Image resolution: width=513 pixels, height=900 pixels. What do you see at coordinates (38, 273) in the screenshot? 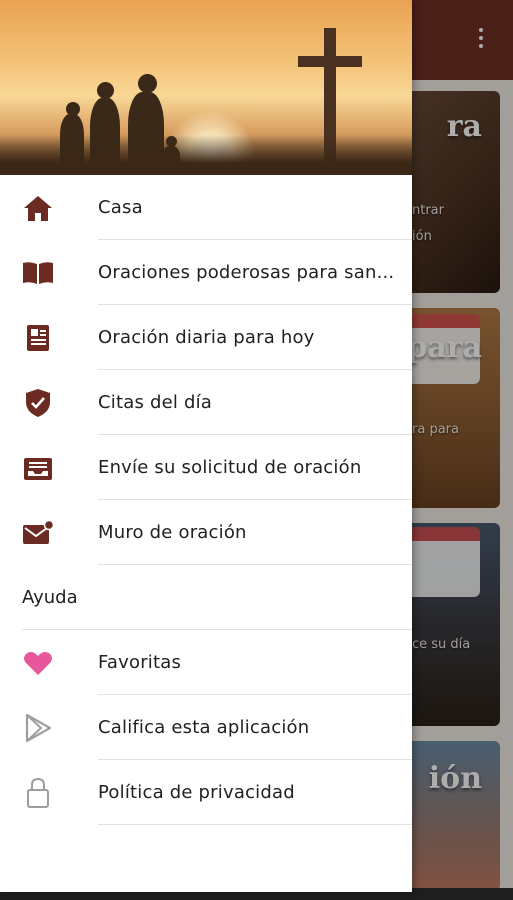
I see `open-book-icon` at bounding box center [38, 273].